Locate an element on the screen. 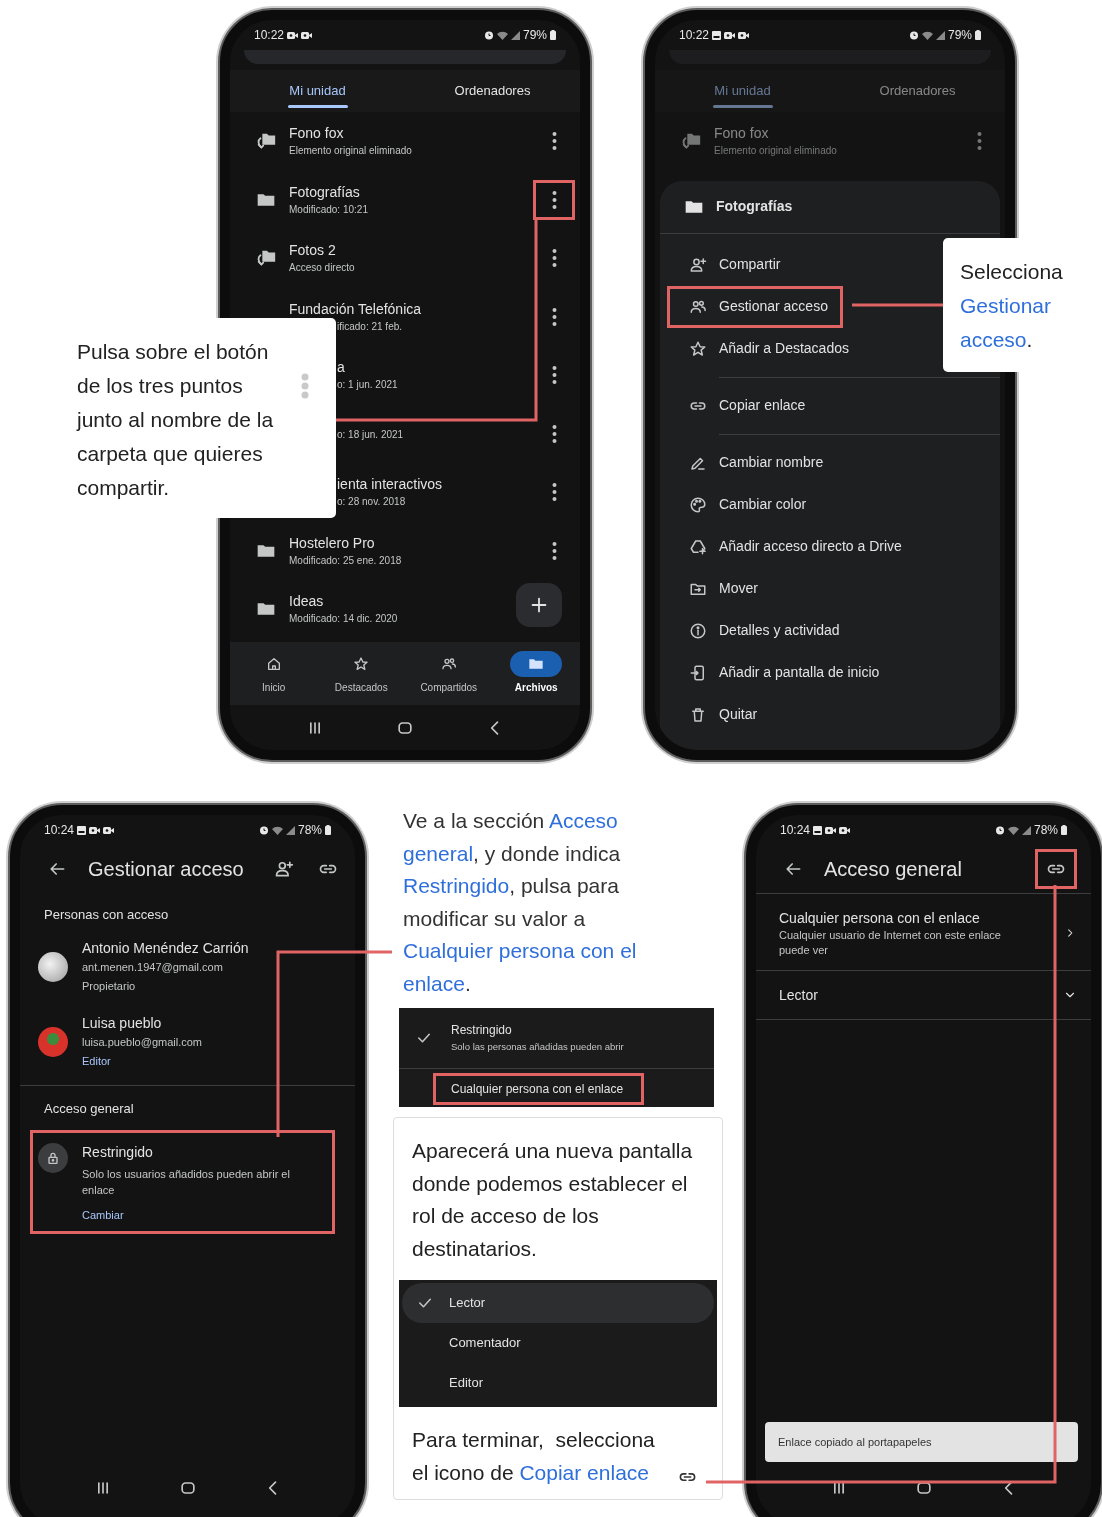  home-icon is located at coordinates (273, 664).